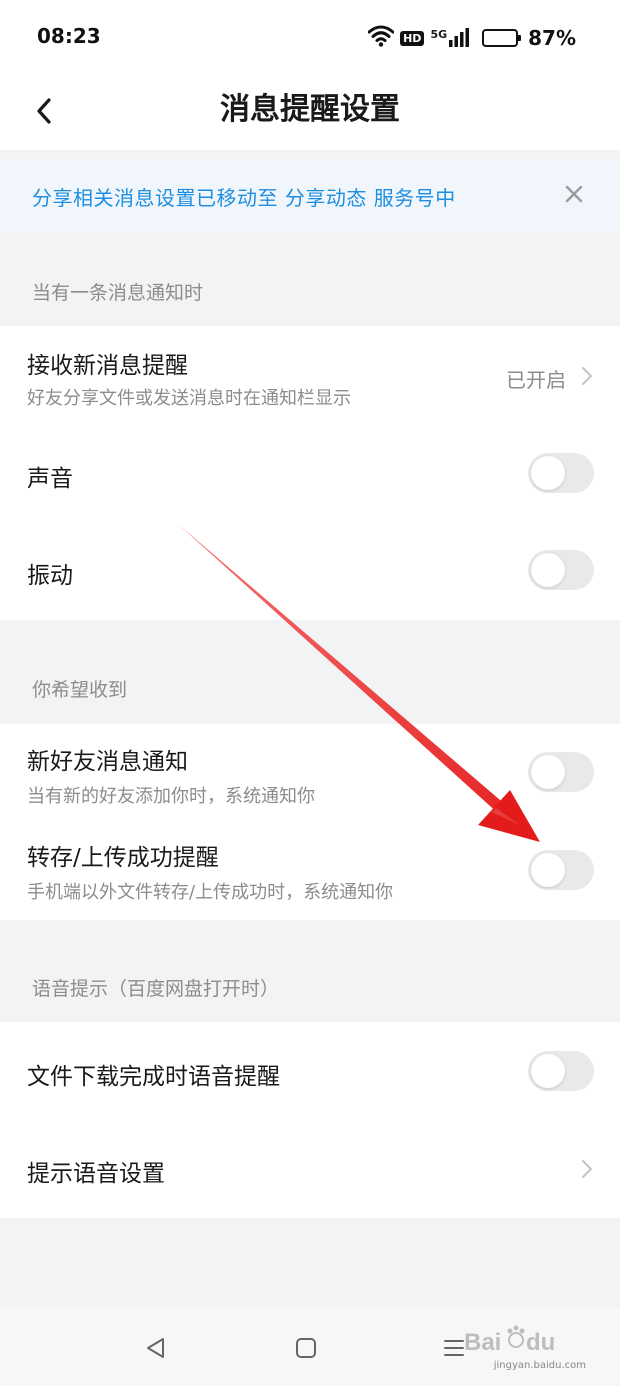 This screenshot has height=1386, width=620. Describe the element at coordinates (123, 858) in the screenshot. I see `row-title: 转存/上传成功提醒` at that location.